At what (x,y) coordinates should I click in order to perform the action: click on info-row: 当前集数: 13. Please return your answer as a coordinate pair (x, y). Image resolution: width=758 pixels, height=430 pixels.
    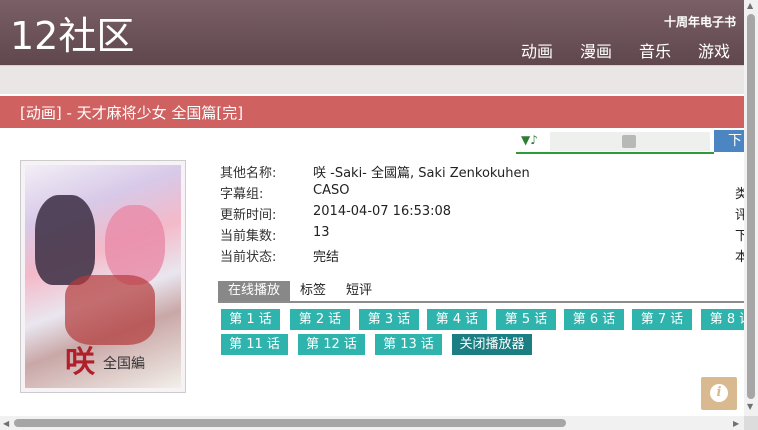
    Looking at the image, I should click on (375, 235).